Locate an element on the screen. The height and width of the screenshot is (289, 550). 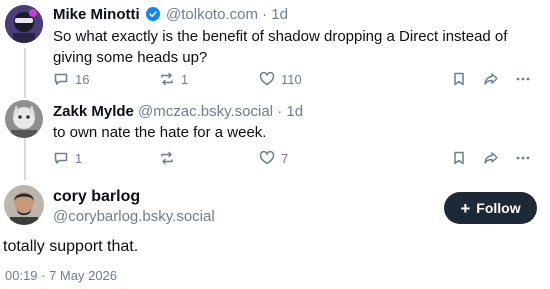
follow-button: + Follow is located at coordinates (490, 208).